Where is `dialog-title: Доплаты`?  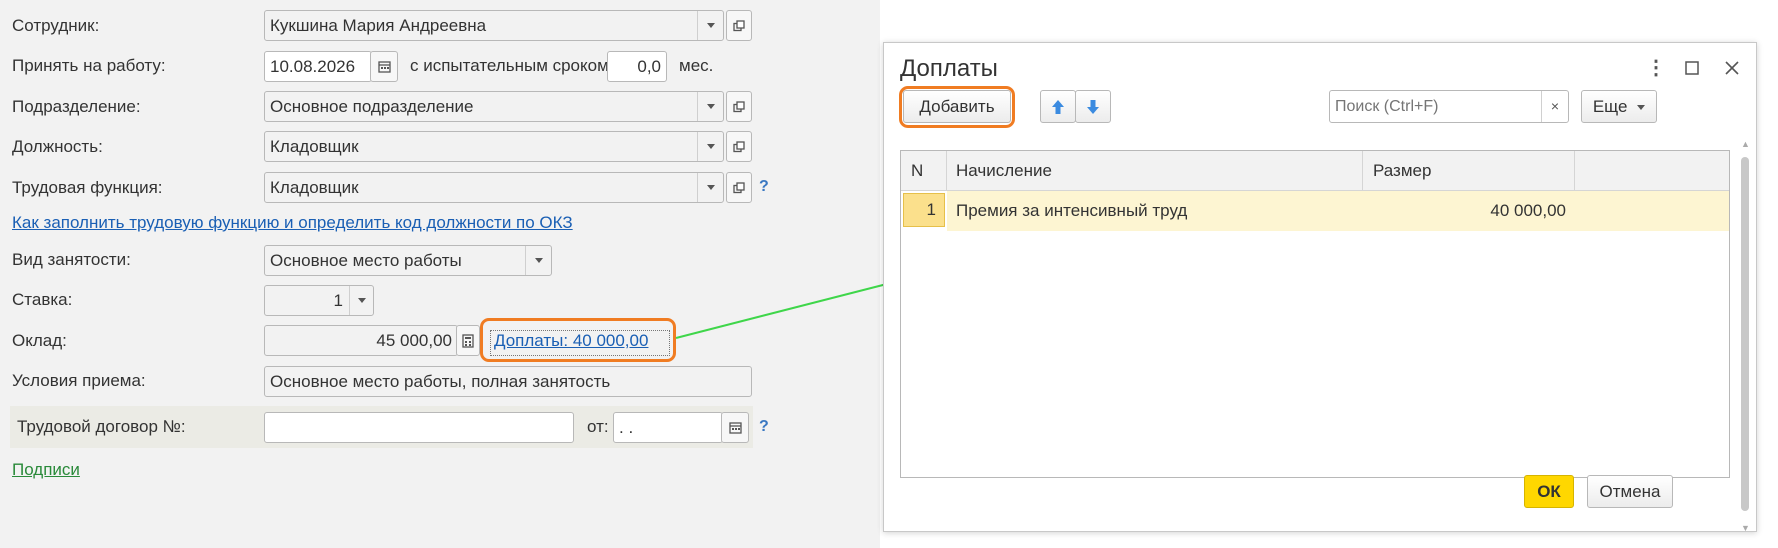 dialog-title: Доплаты is located at coordinates (949, 68).